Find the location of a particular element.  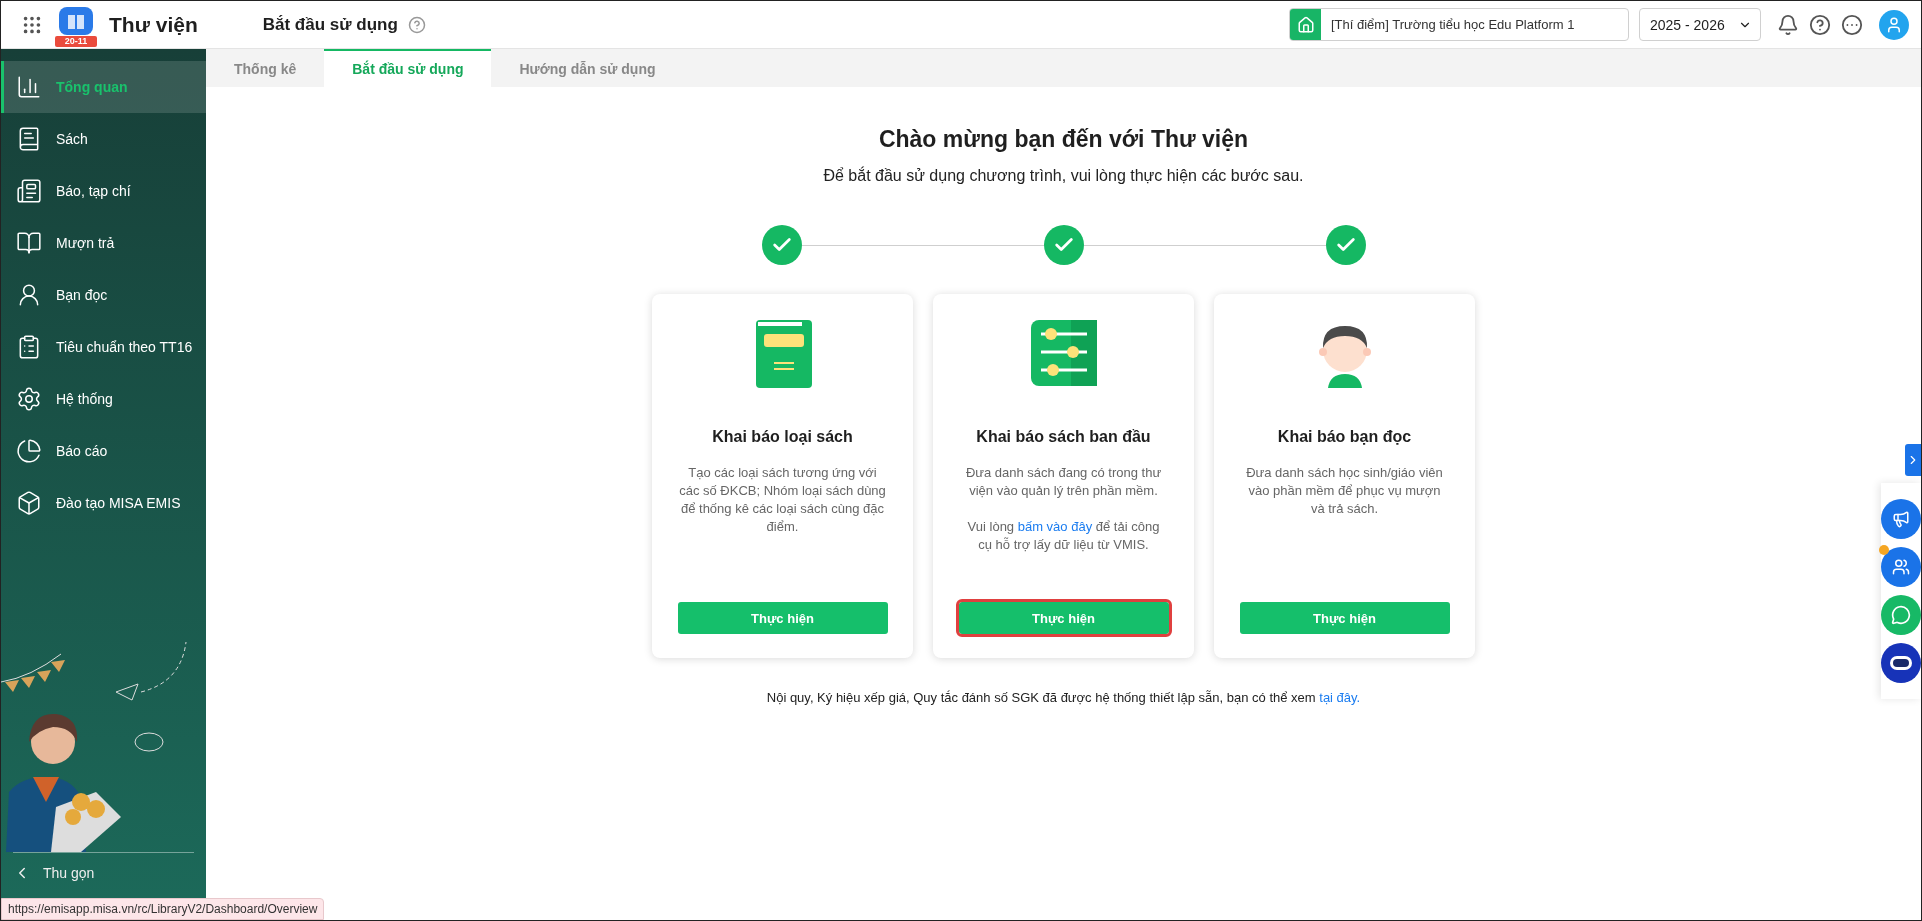

newspaper-icon is located at coordinates (29, 191).